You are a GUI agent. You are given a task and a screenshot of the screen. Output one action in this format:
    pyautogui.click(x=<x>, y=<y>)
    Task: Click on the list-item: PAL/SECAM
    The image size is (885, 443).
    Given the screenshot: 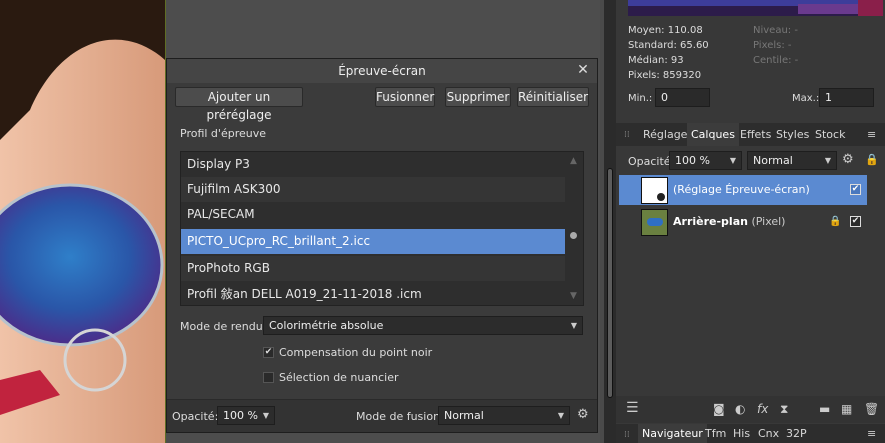 What is the action you would take?
    pyautogui.click(x=373, y=214)
    